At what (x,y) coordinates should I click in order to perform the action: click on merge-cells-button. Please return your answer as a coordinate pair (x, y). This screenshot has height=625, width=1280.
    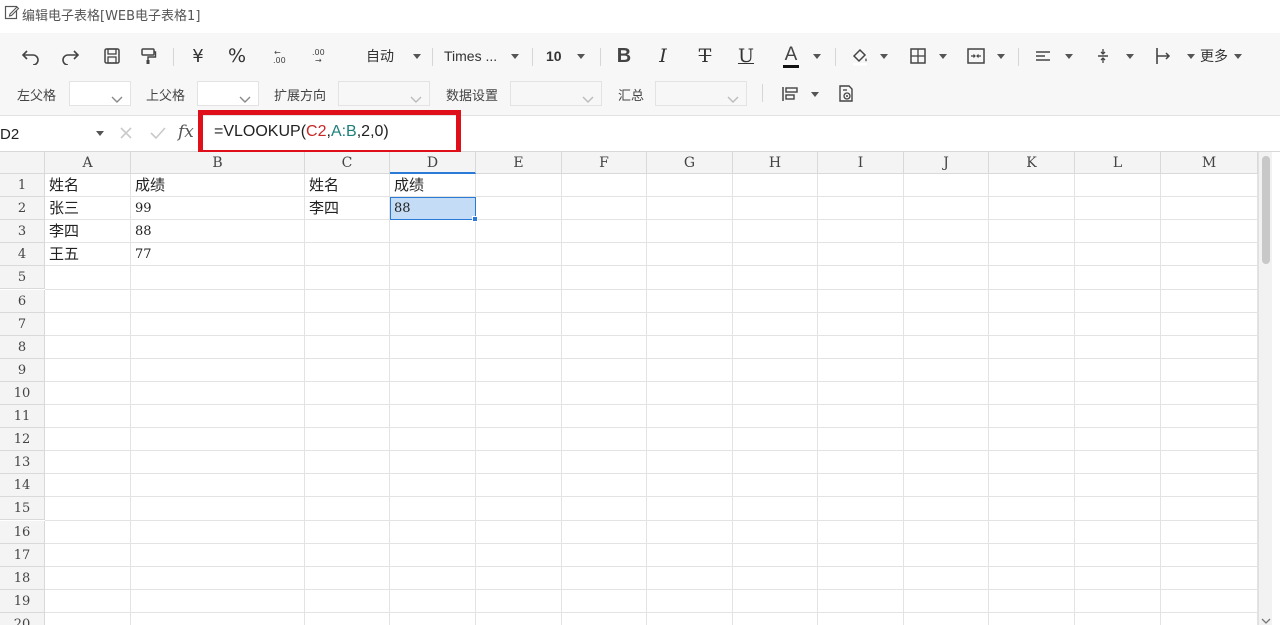
    Looking at the image, I should click on (976, 56).